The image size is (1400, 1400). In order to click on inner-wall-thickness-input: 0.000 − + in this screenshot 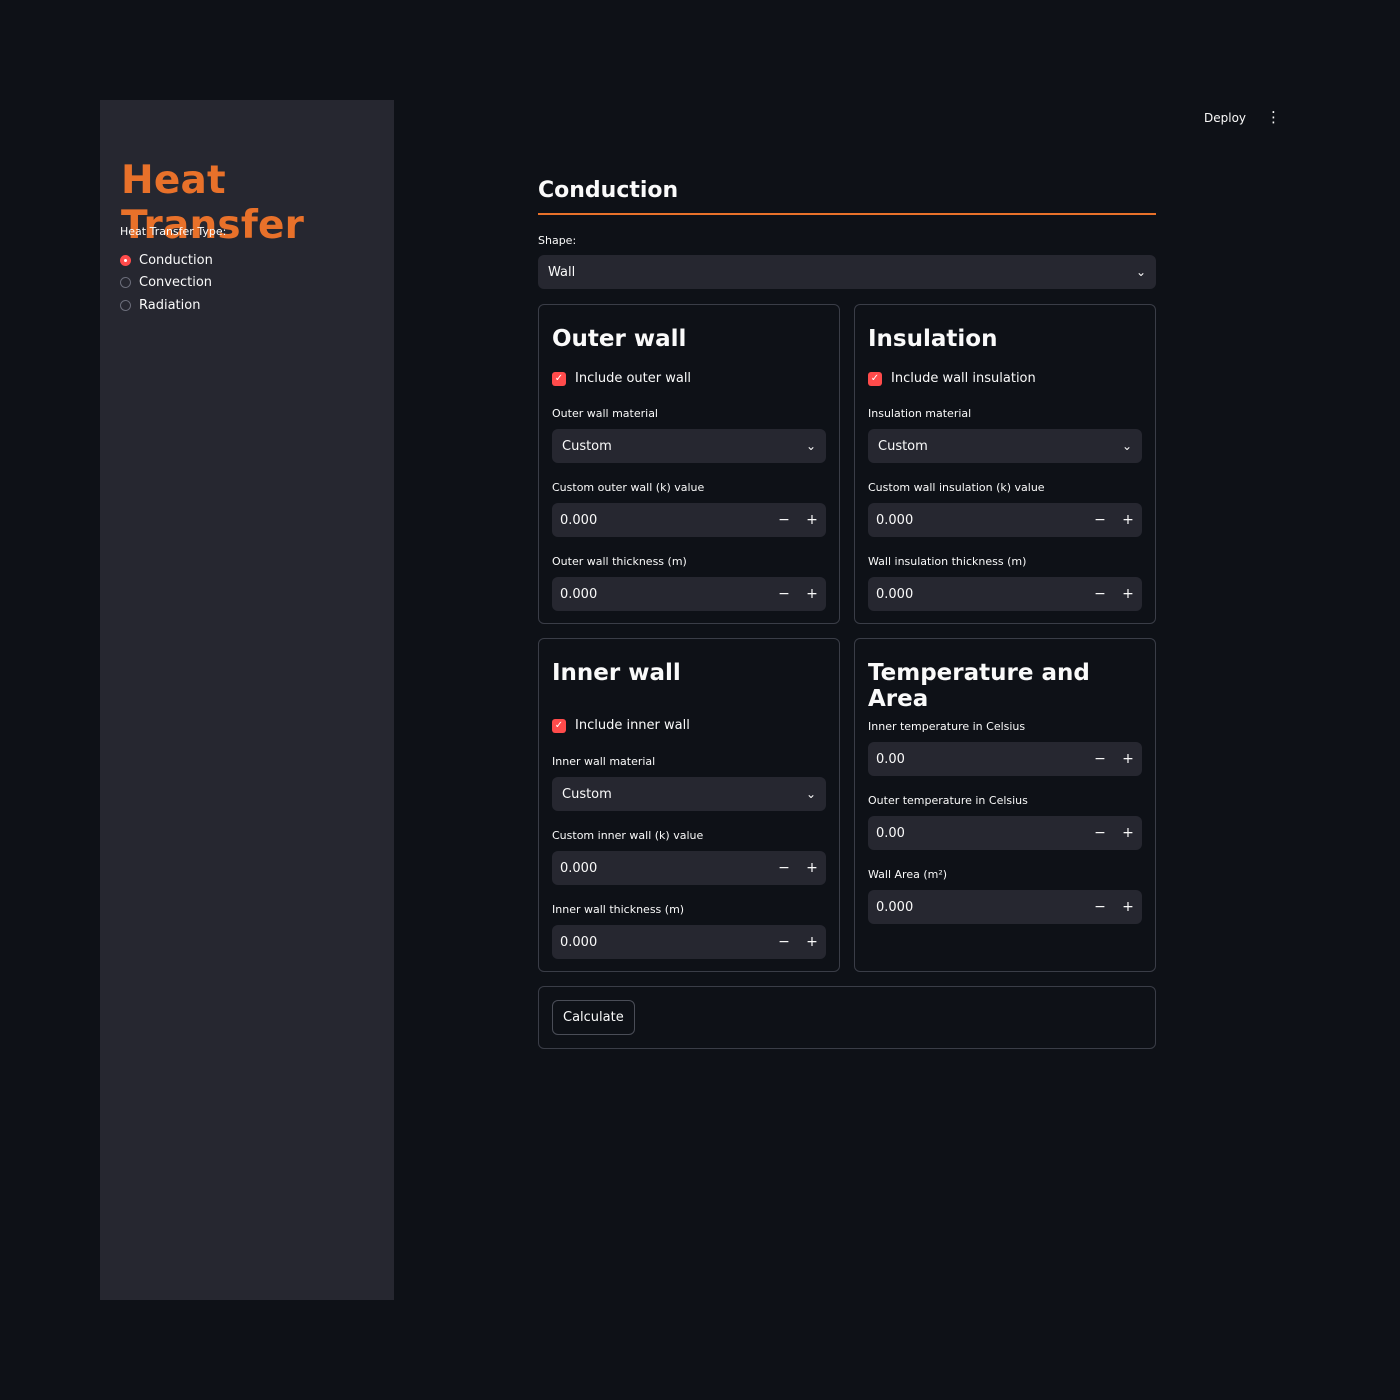, I will do `click(689, 942)`.